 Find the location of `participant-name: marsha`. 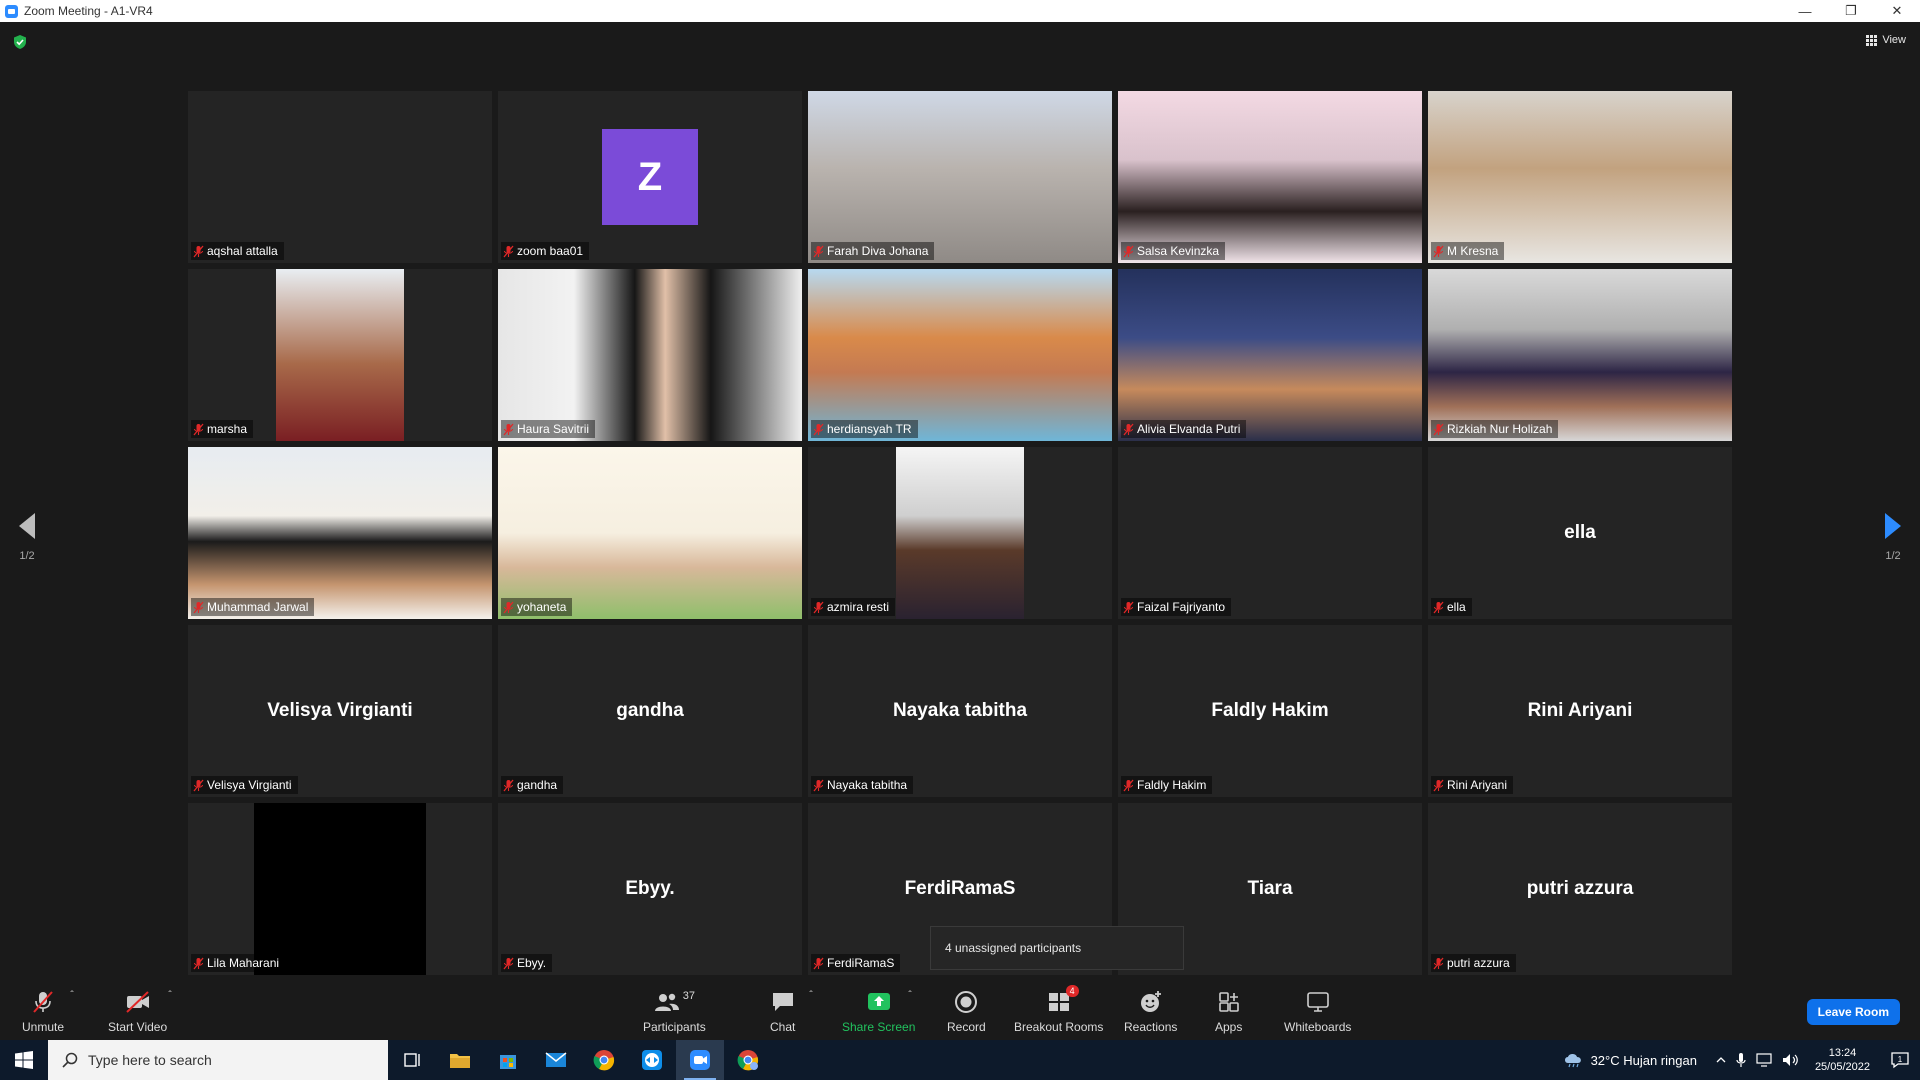

participant-name: marsha is located at coordinates (227, 429).